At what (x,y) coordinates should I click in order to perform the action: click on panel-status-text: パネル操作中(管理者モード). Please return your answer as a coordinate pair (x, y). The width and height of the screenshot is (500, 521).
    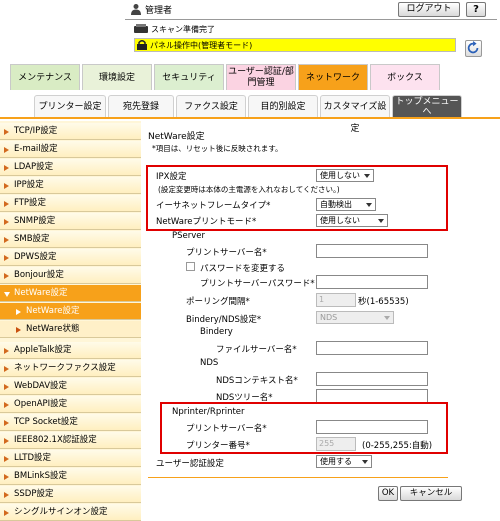
    Looking at the image, I should click on (201, 45).